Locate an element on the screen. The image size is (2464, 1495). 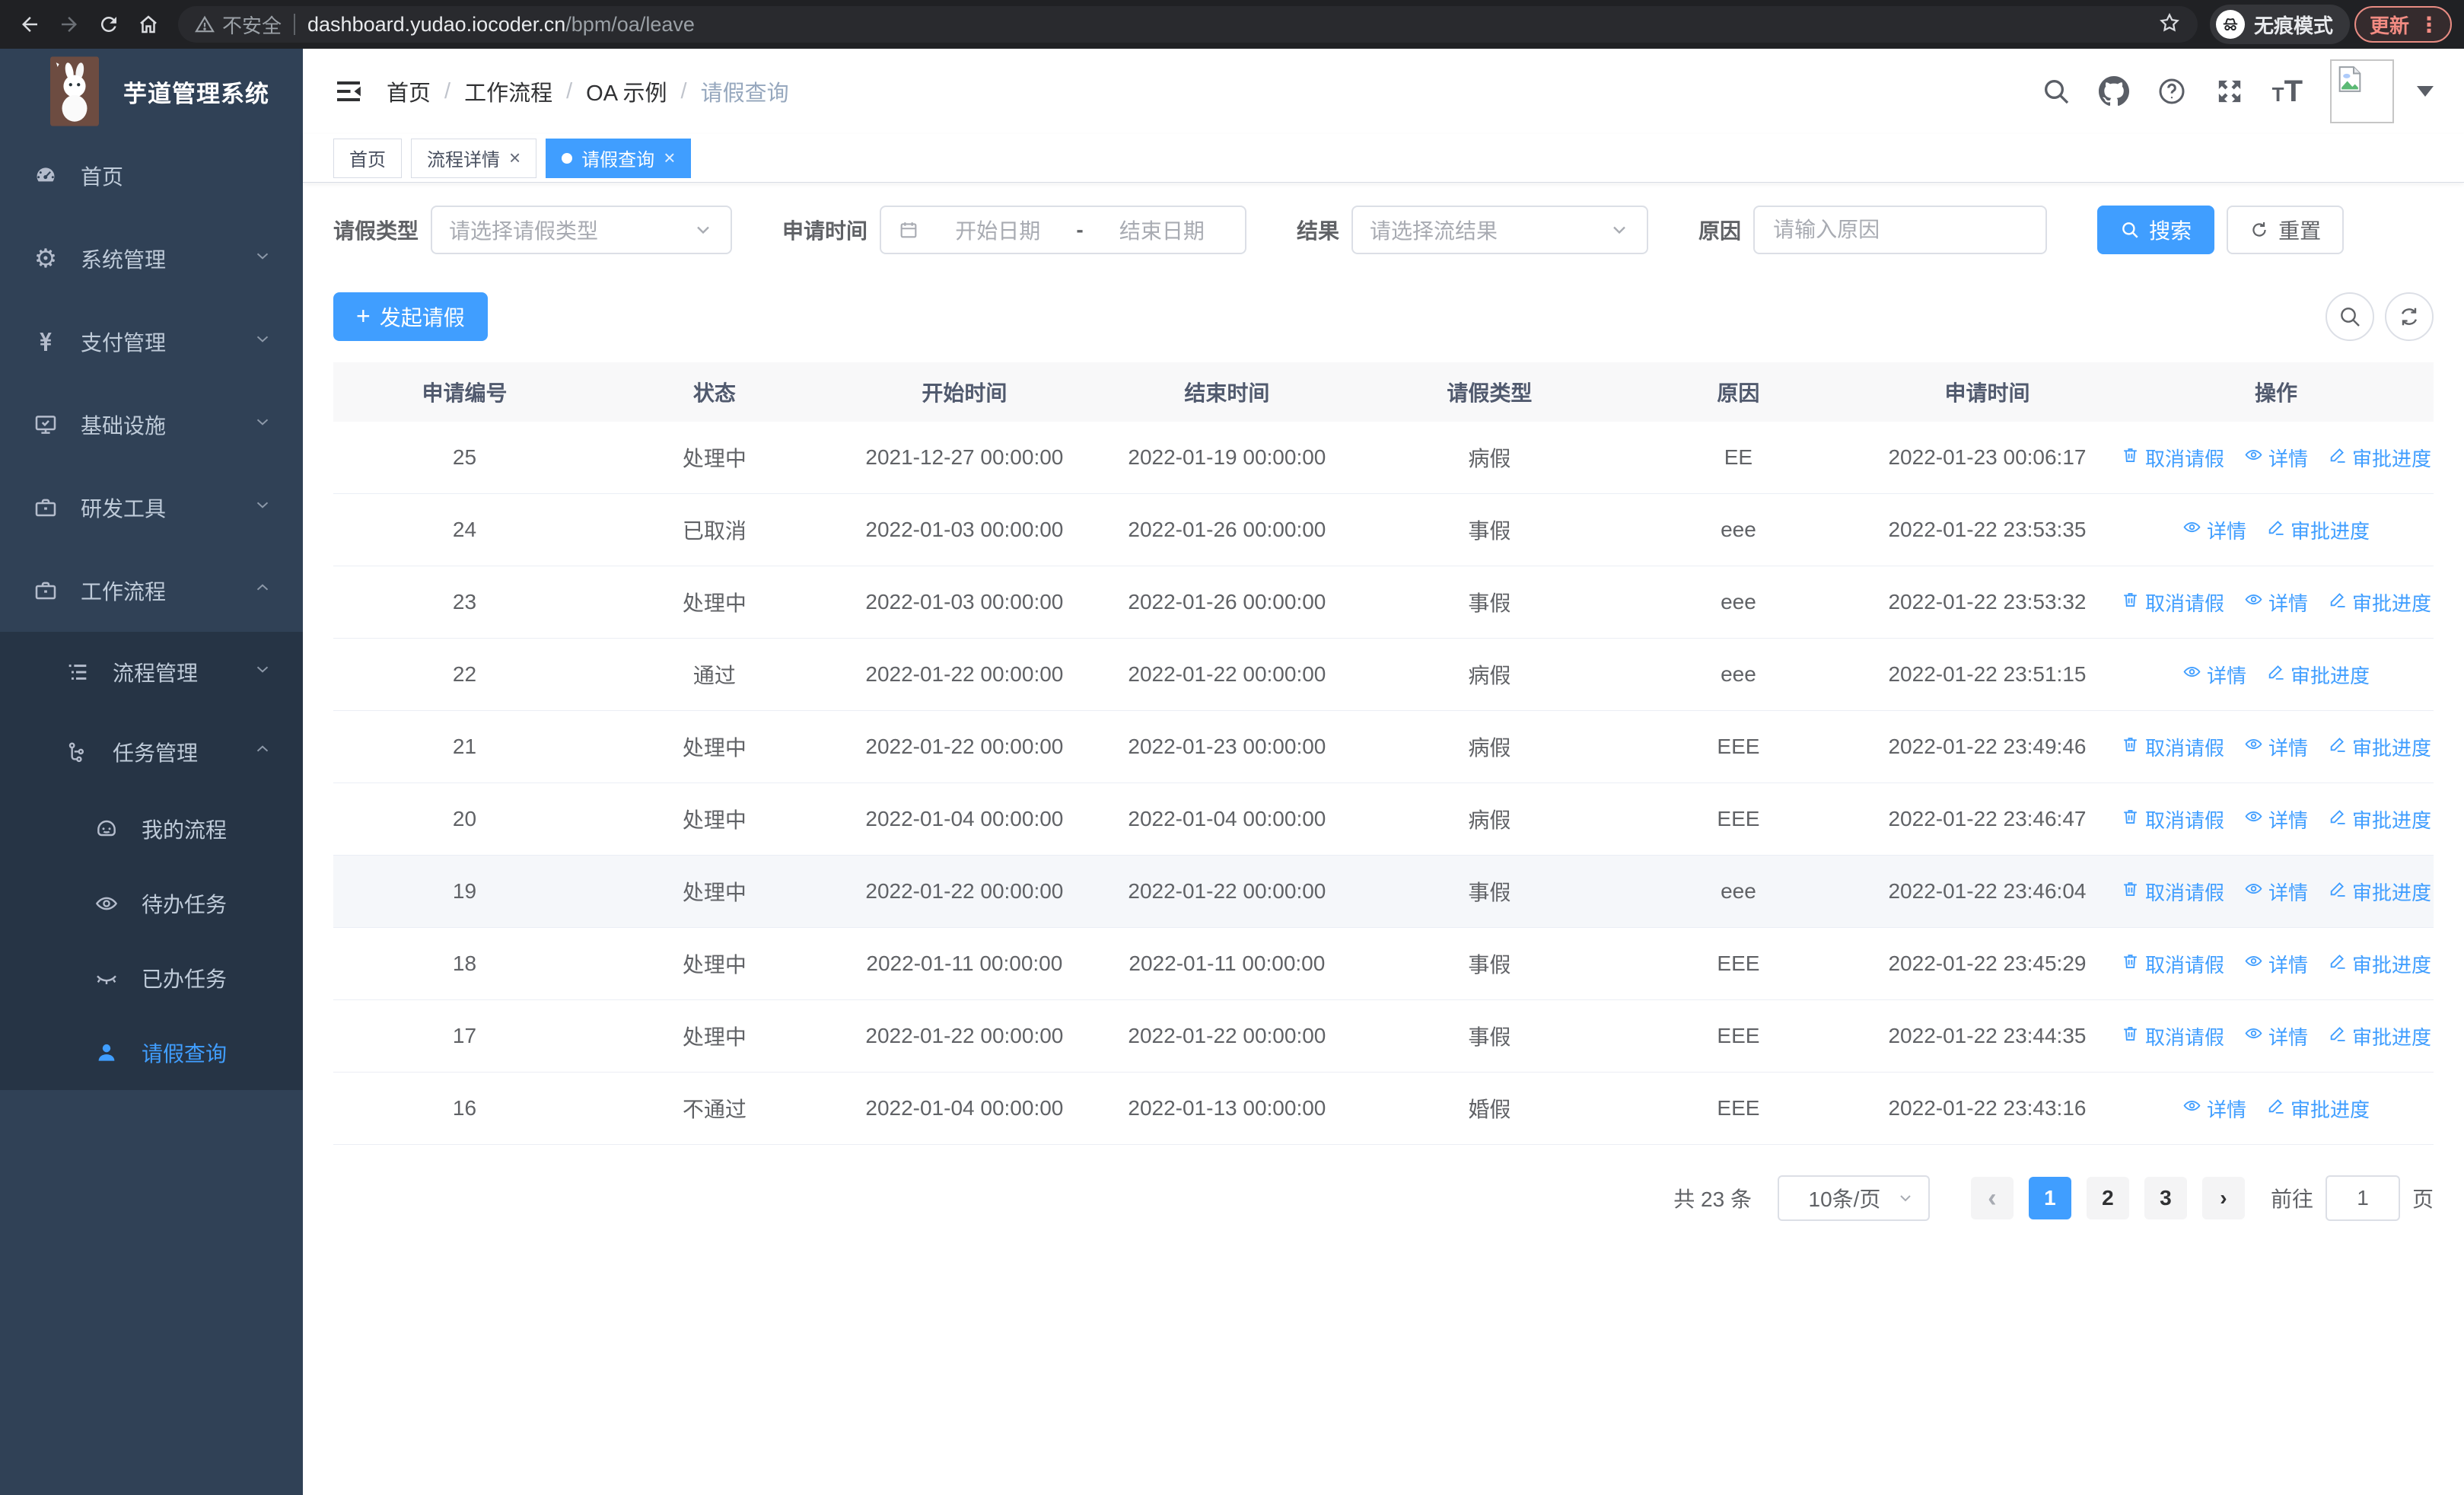
font-size-icon: TT is located at coordinates (2287, 92).